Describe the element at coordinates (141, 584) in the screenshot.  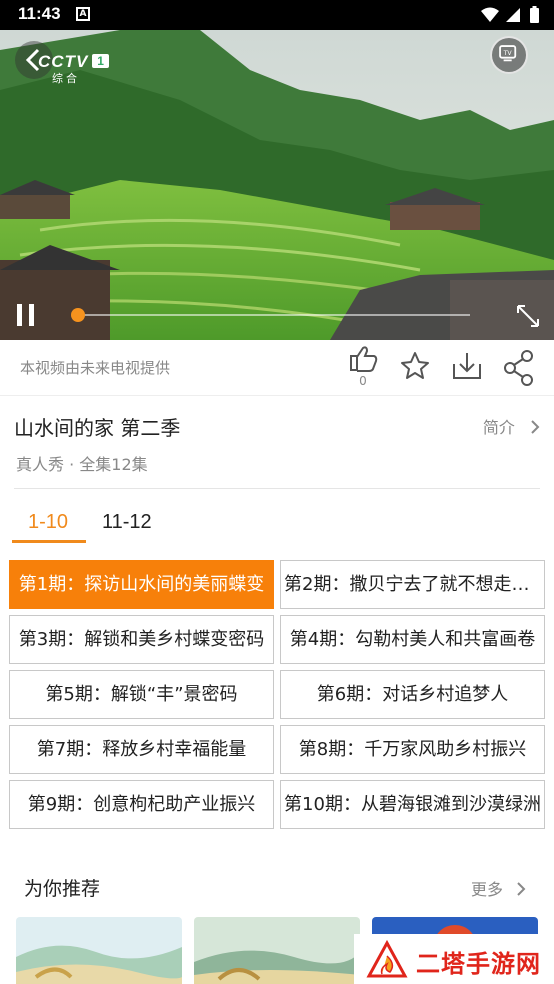
I see `episode-button: 第1期：探访山水间的美丽蝶变` at that location.